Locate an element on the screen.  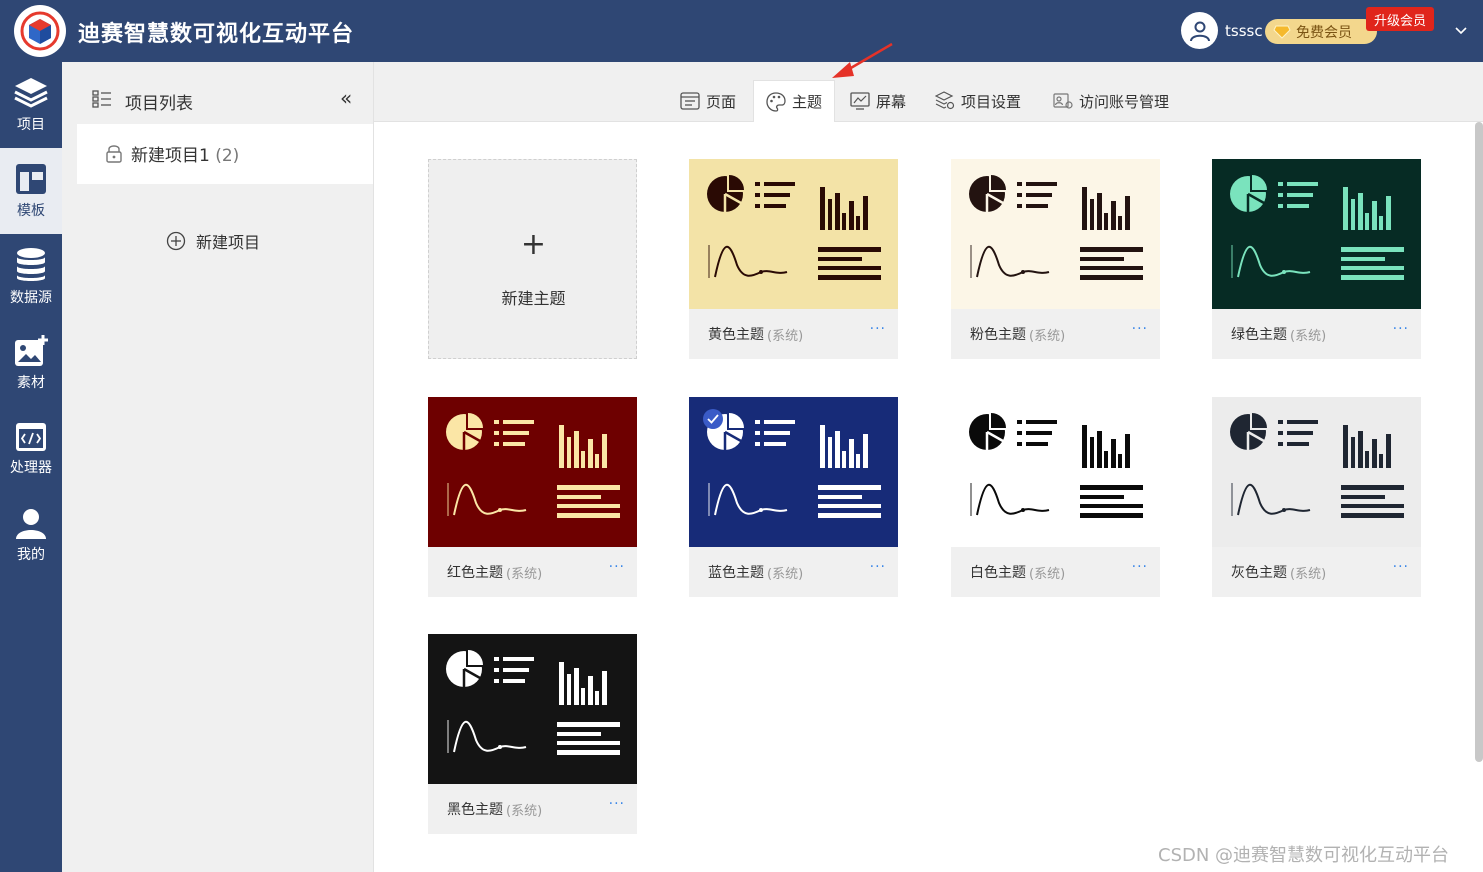
member-label: 免费会员 is located at coordinates (1324, 32).